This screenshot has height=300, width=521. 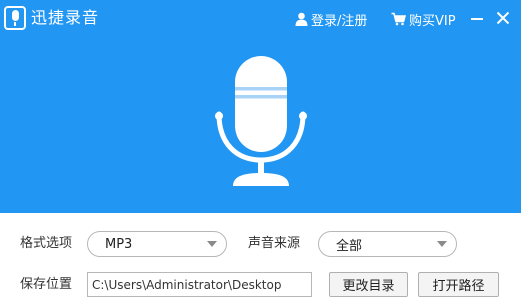 What do you see at coordinates (301, 19) in the screenshot?
I see `user-icon` at bounding box center [301, 19].